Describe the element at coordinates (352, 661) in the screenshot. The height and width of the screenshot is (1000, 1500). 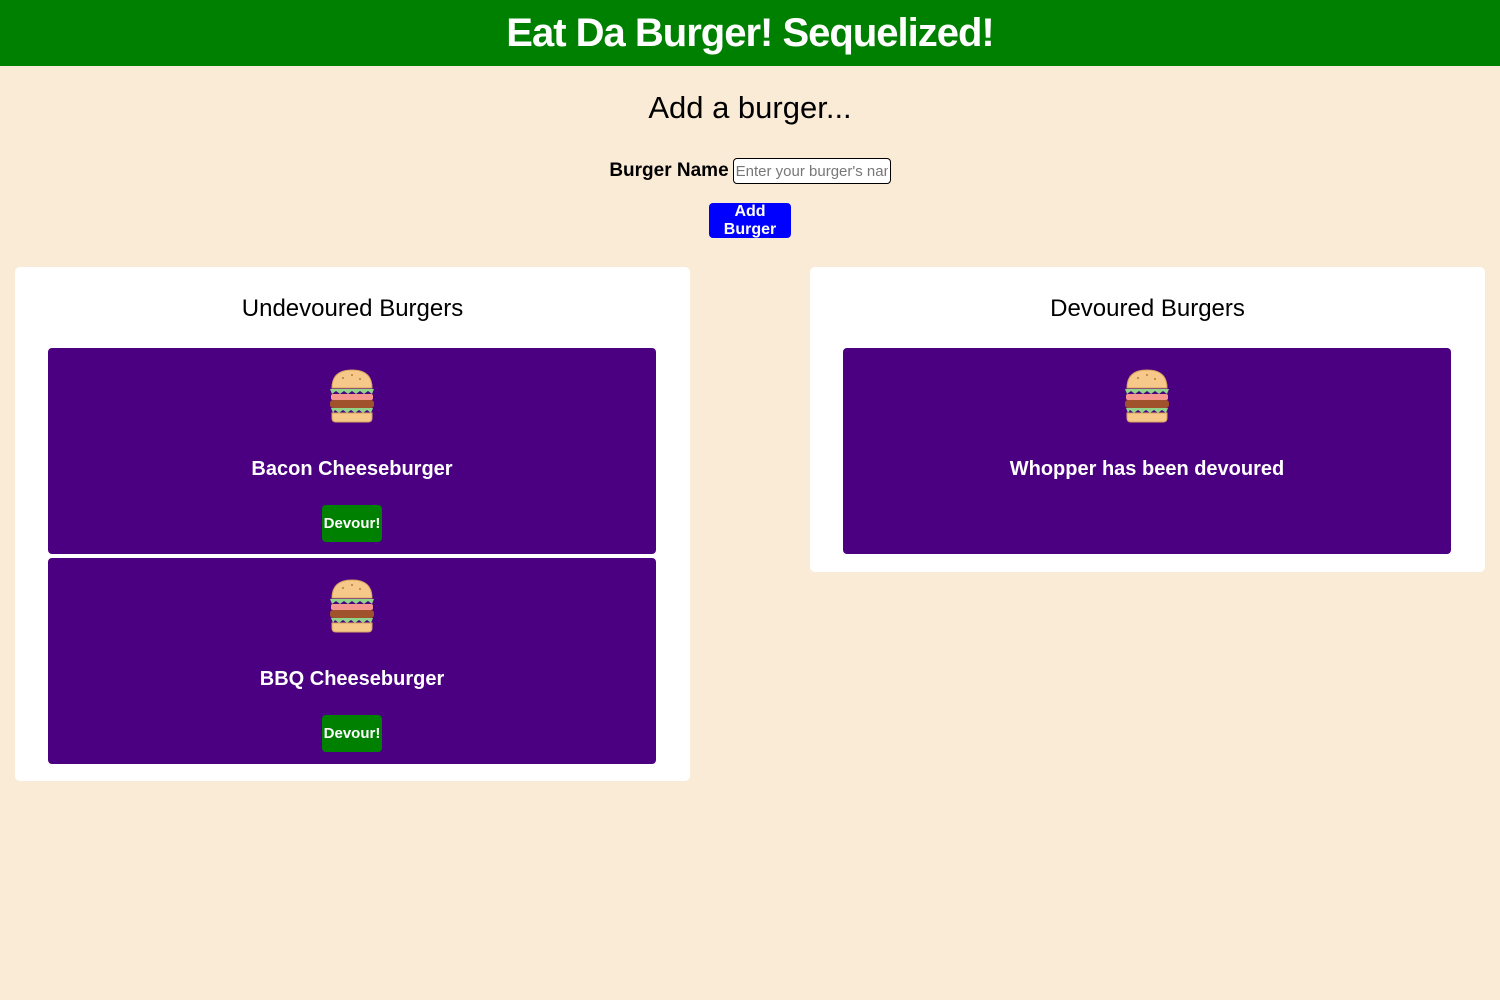
I see `burger-card: BBQ Cheeseburger Devour!` at that location.